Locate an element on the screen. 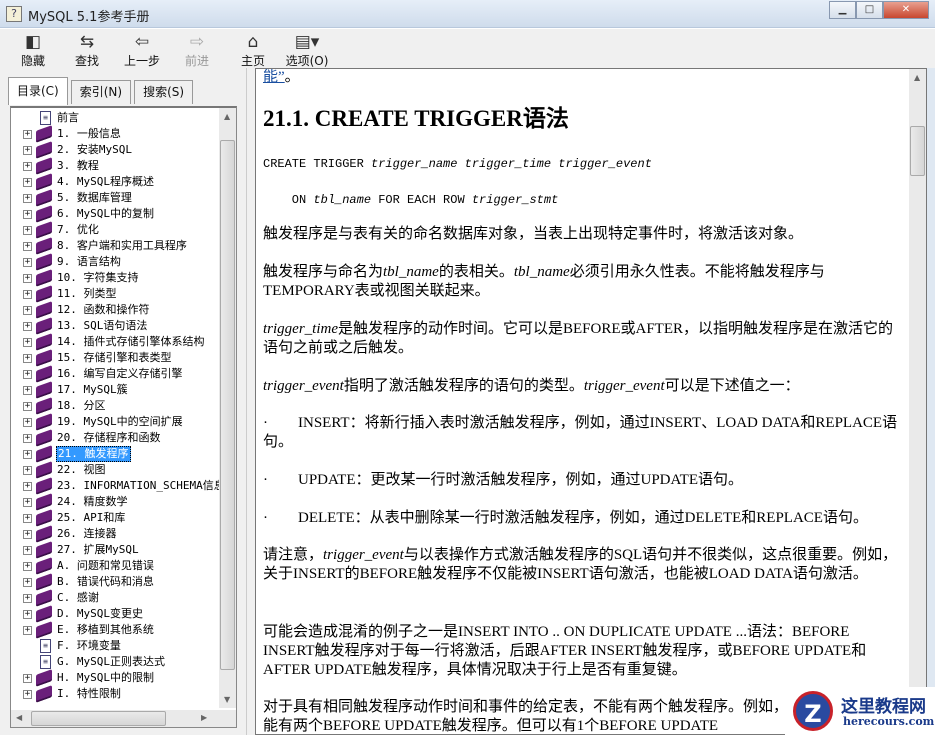 The width and height of the screenshot is (935, 735). toolbar-button-home: ⌂ 主页 is located at coordinates (253, 50).